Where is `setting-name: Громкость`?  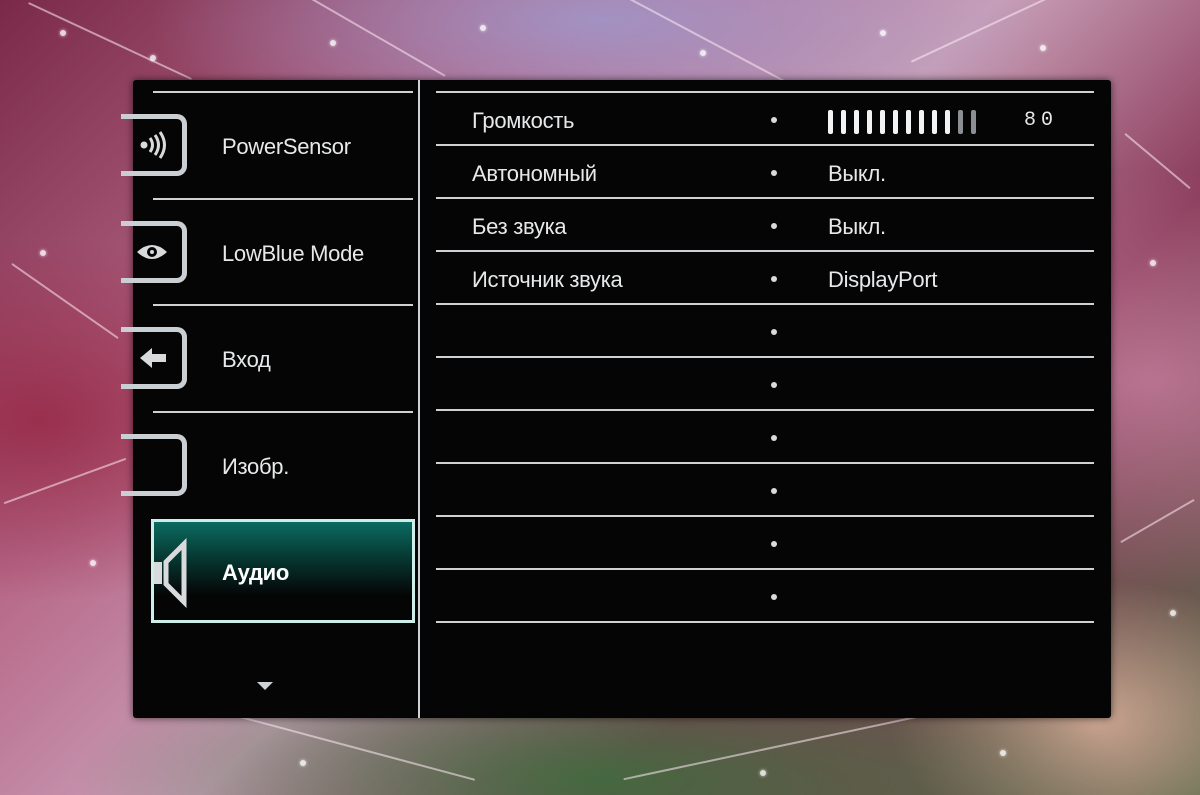 setting-name: Громкость is located at coordinates (523, 120).